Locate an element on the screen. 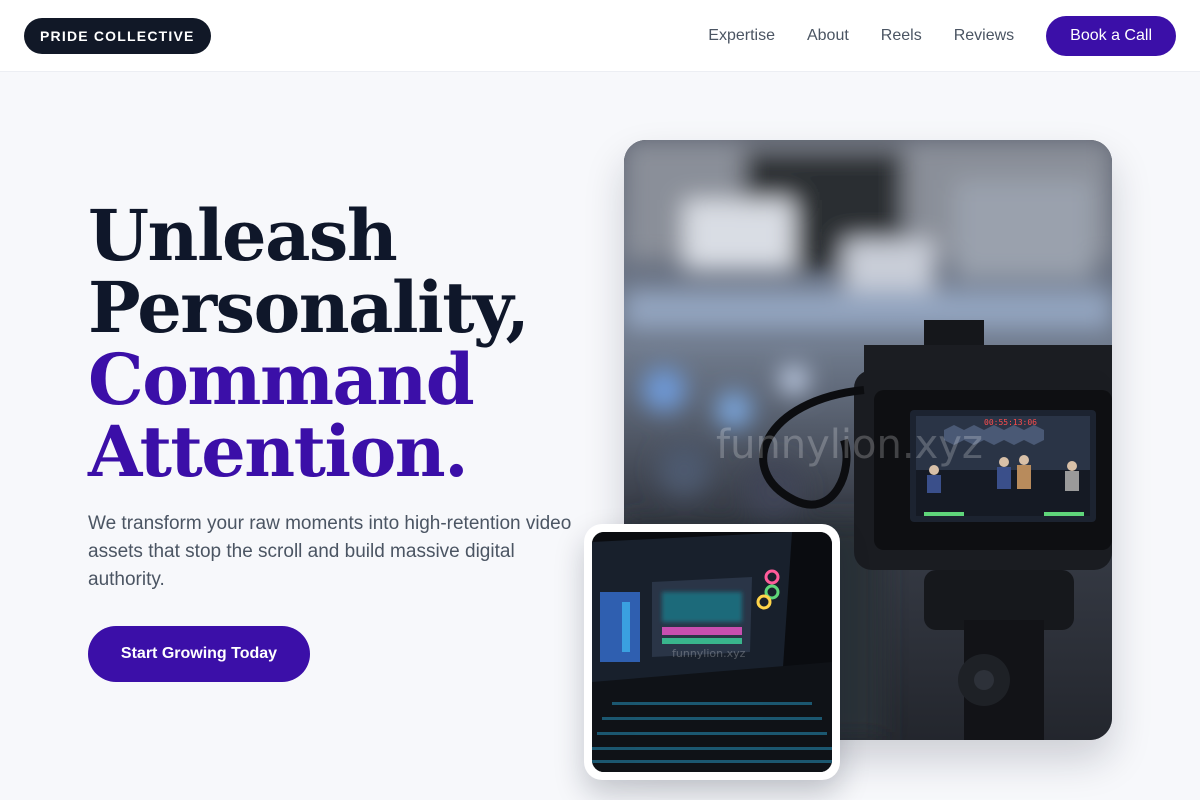 The height and width of the screenshot is (800, 1200). book-call-button: Book a Call is located at coordinates (1111, 35).